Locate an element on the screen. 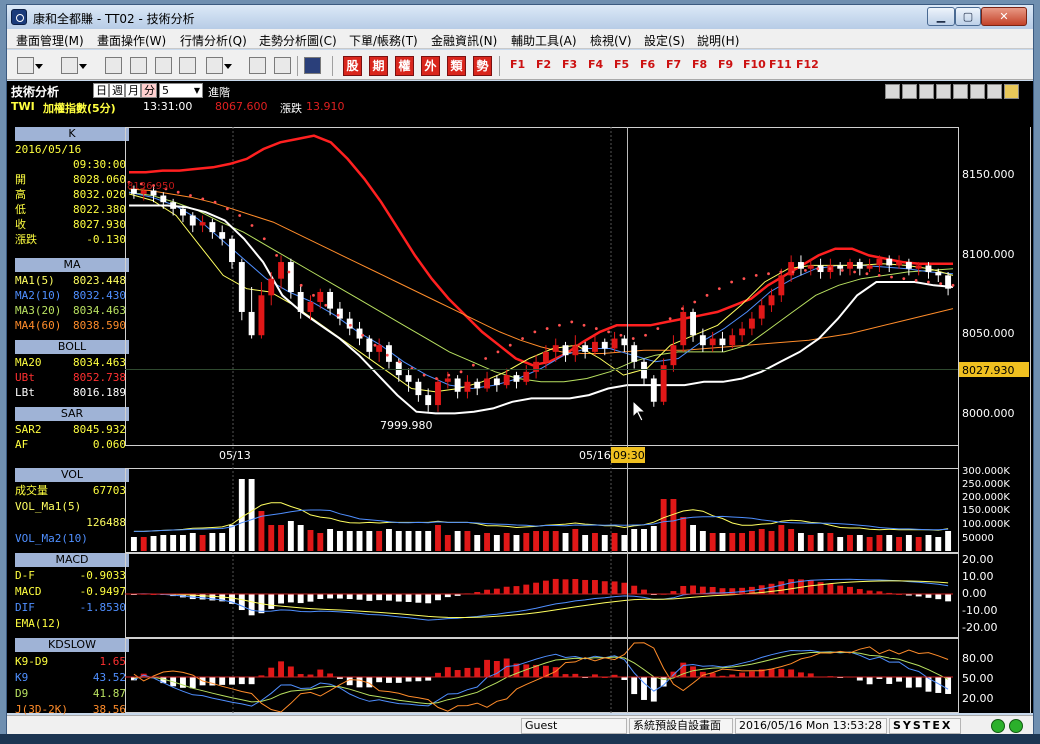 Image resolution: width=1040 pixels, height=744 pixels. f5-button: F5 is located at coordinates (621, 64).